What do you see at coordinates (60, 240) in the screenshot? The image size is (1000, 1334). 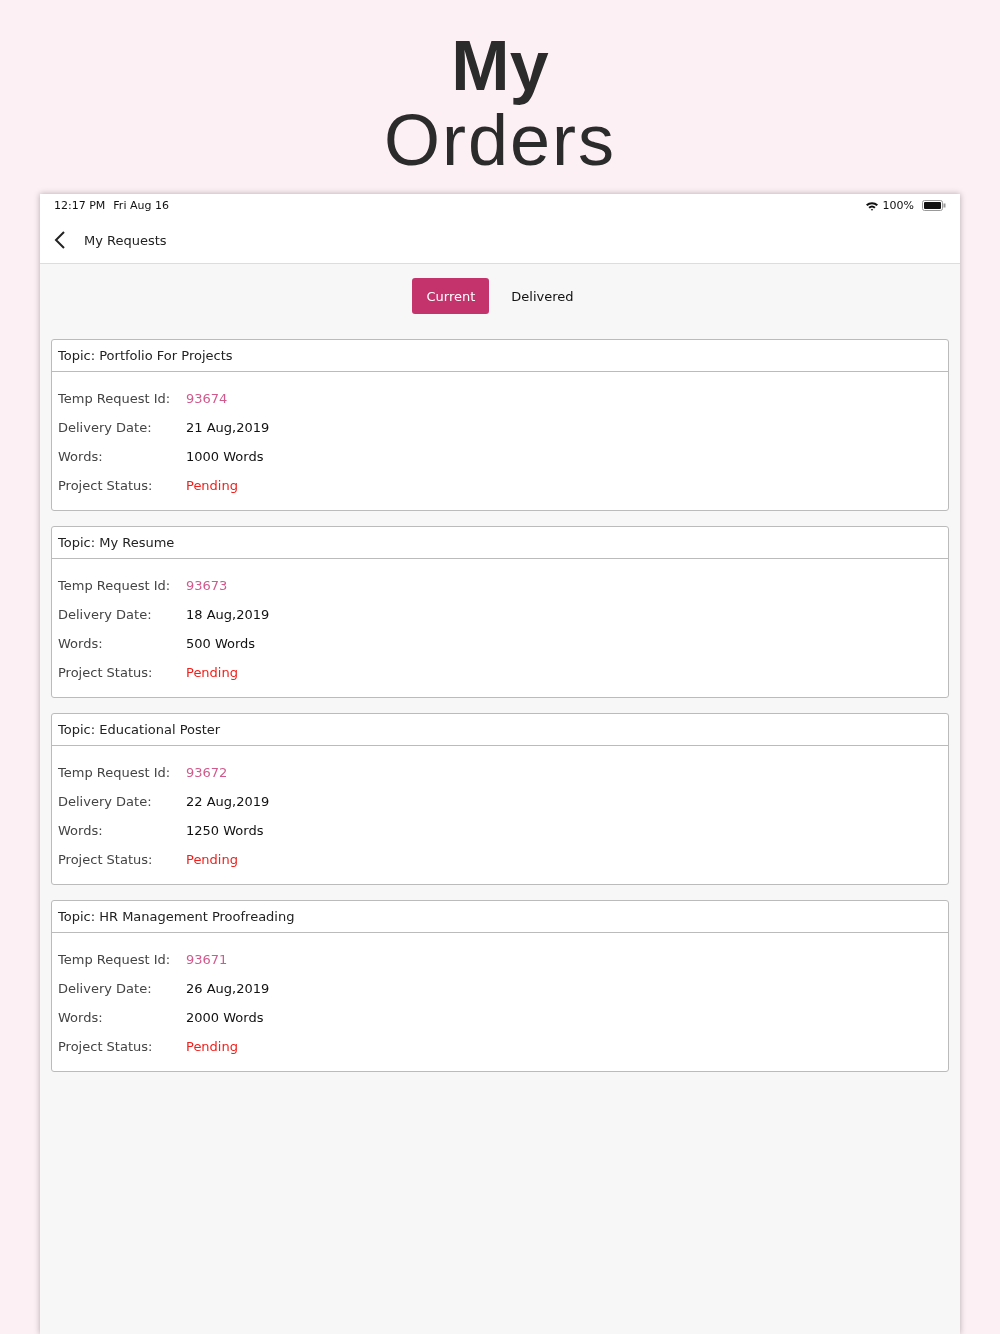 I see `back-icon` at bounding box center [60, 240].